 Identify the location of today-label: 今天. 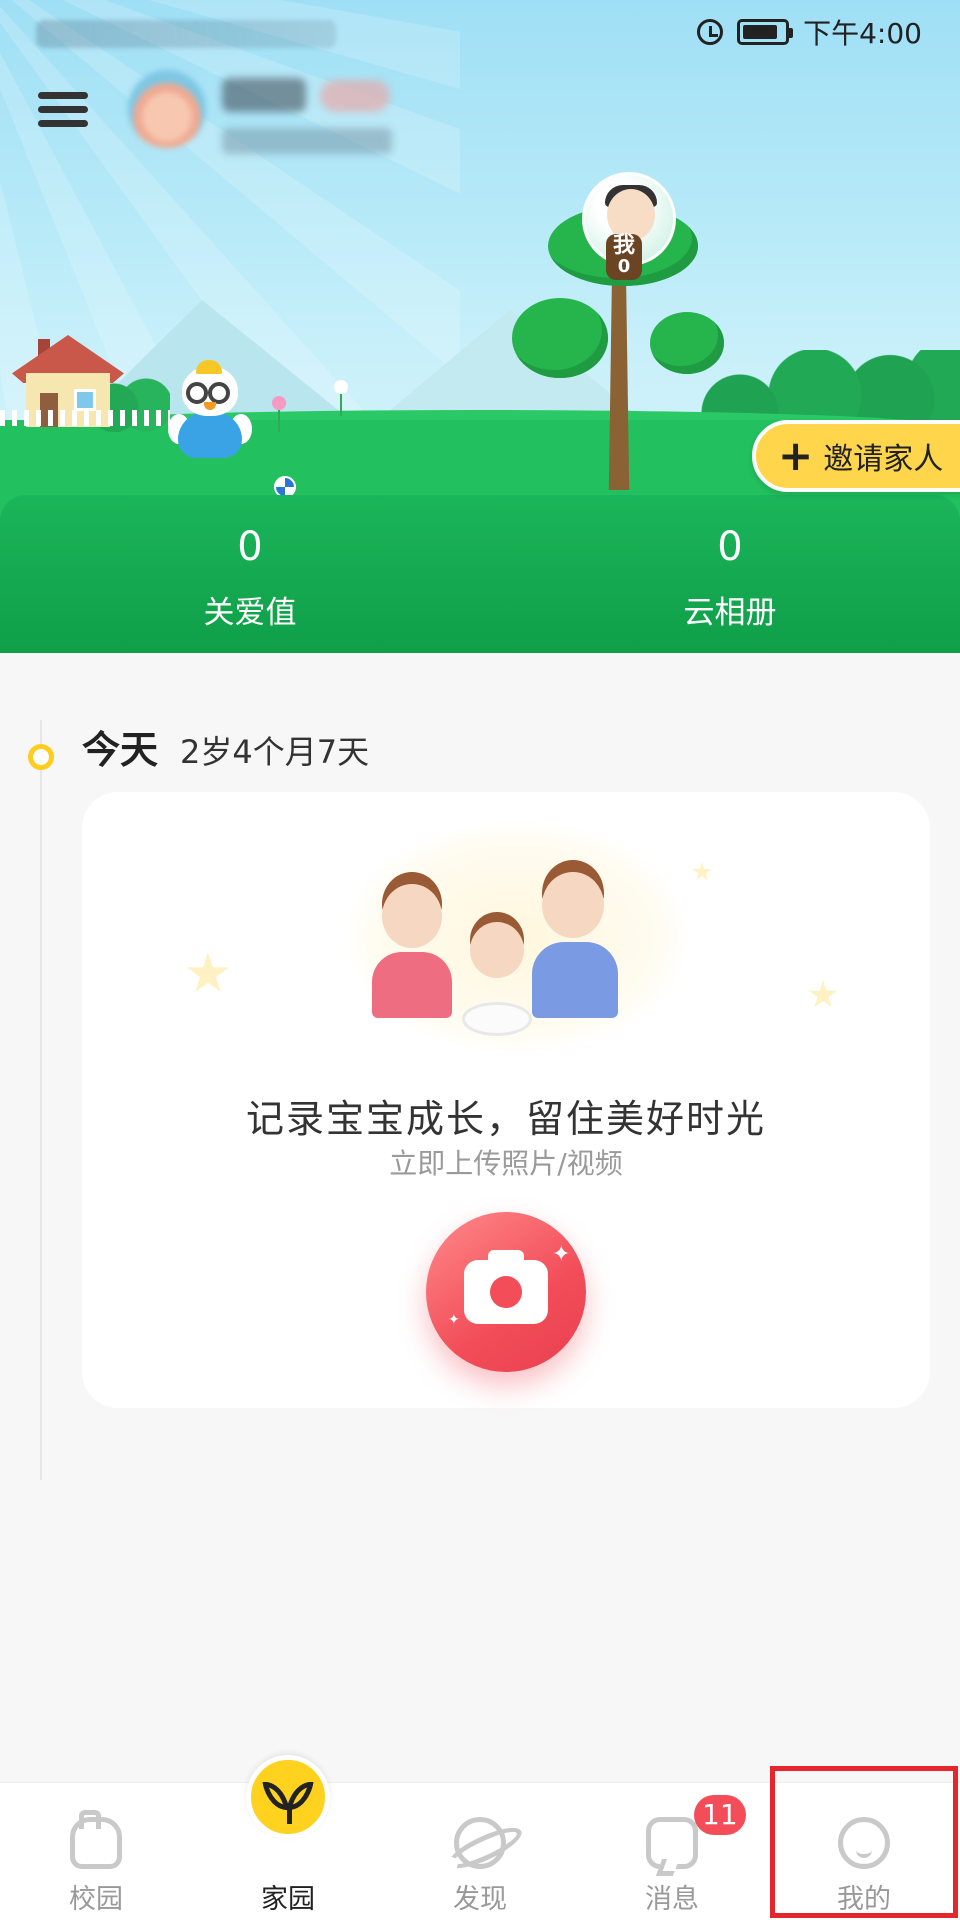
(120, 750).